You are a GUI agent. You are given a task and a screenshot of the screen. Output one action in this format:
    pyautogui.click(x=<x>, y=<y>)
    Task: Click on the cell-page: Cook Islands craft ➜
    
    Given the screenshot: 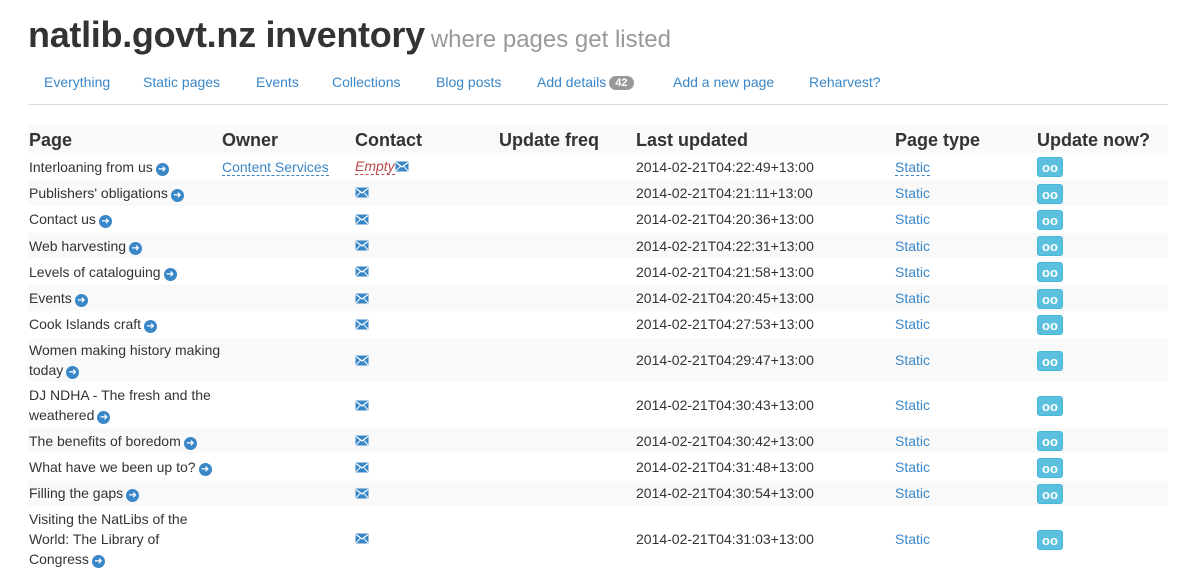 What is the action you would take?
    pyautogui.click(x=124, y=324)
    